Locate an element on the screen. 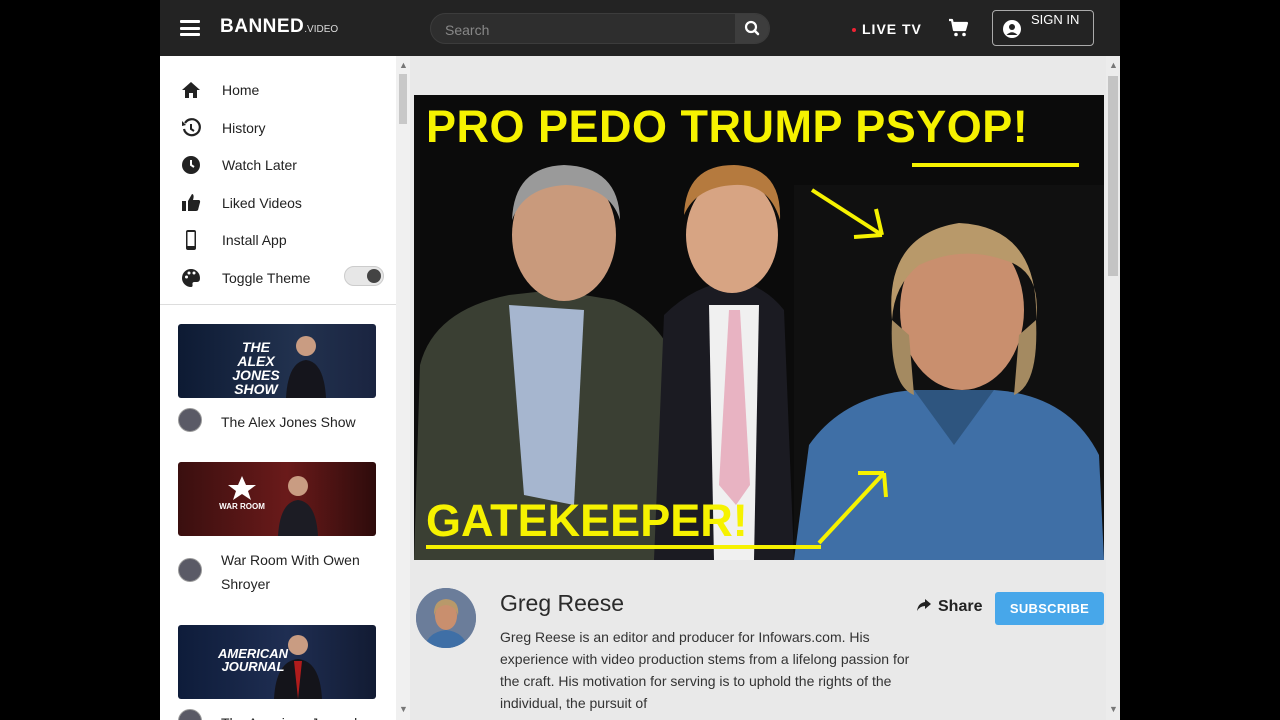 This screenshot has height=720, width=1280. show-thumbnail-figure is located at coordinates (273, 506).